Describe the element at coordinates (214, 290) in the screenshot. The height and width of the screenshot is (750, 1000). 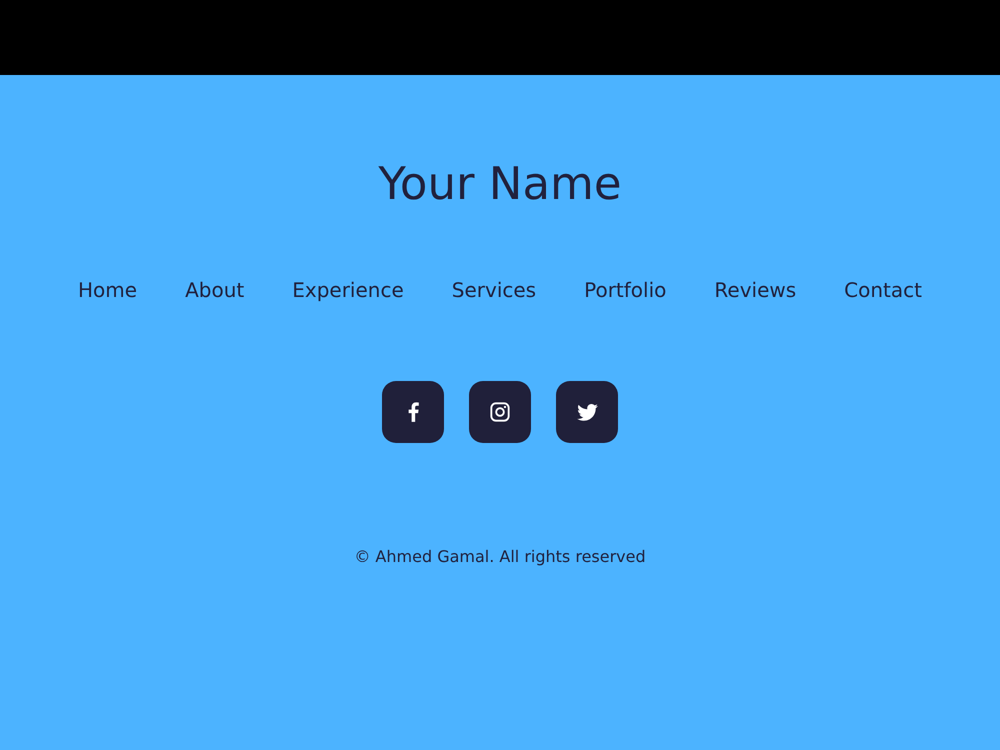
I see `nav-link: About` at that location.